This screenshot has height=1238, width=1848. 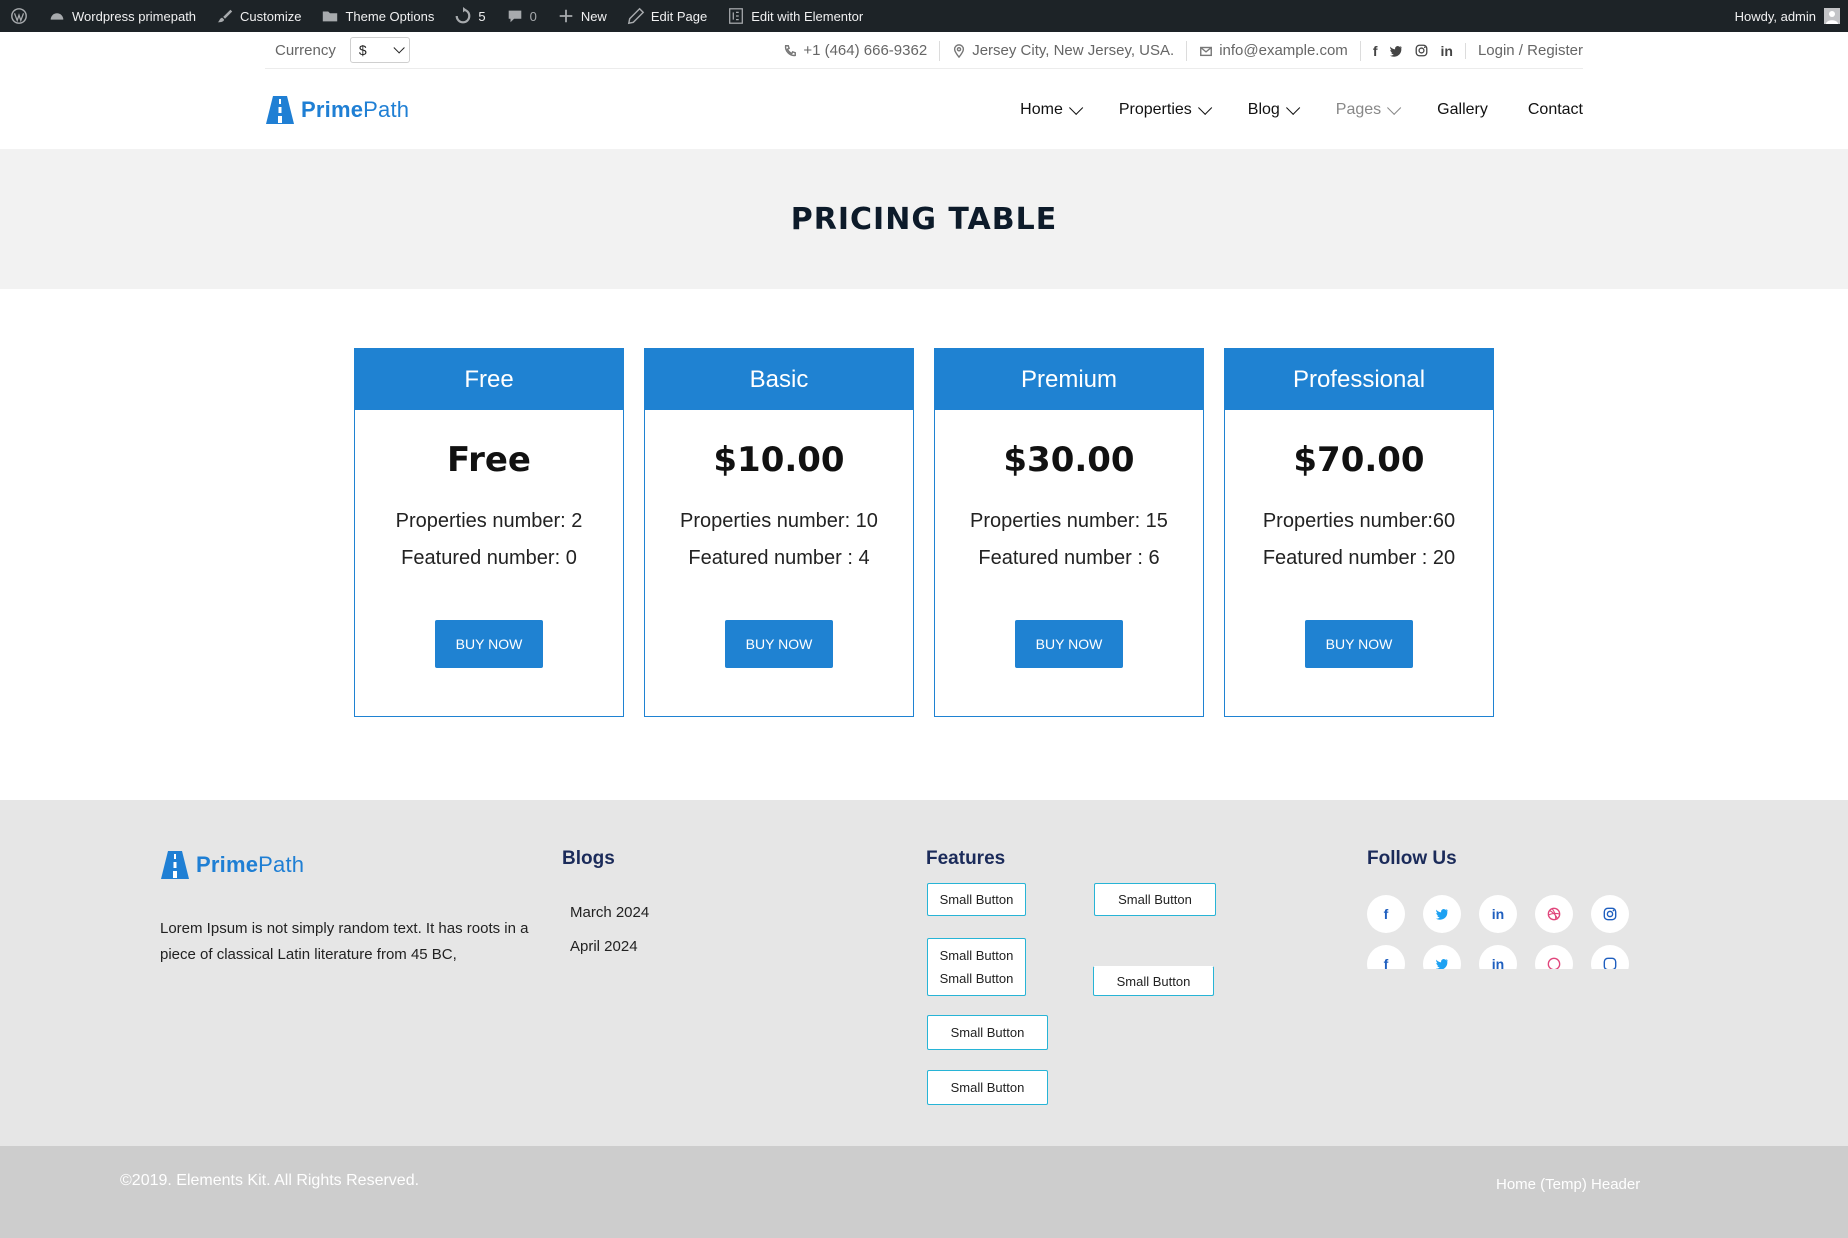 I want to click on footer-logo: PrimePath, so click(x=232, y=865).